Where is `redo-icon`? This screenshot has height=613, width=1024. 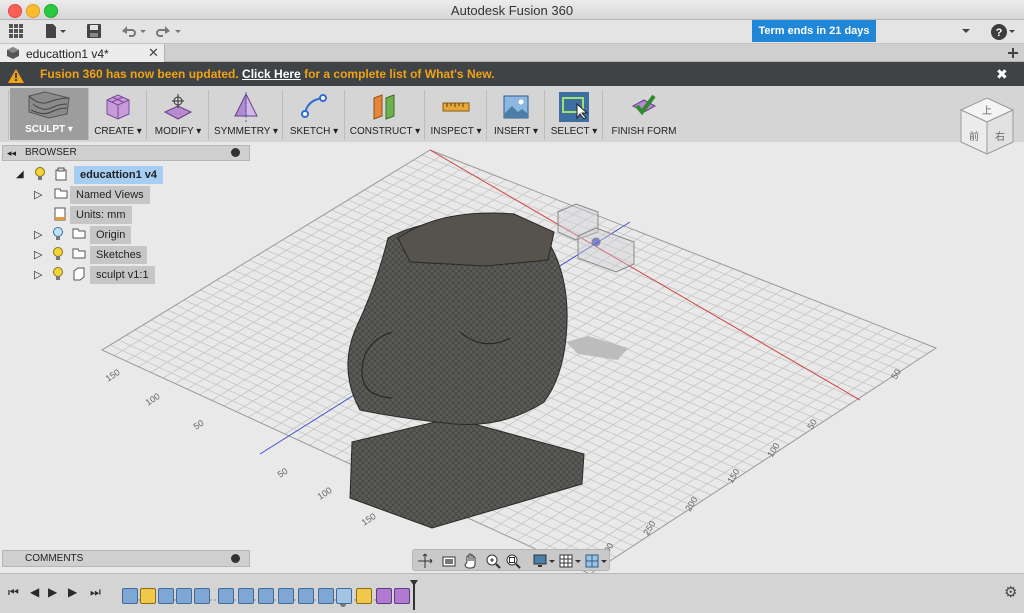
redo-icon is located at coordinates (169, 32).